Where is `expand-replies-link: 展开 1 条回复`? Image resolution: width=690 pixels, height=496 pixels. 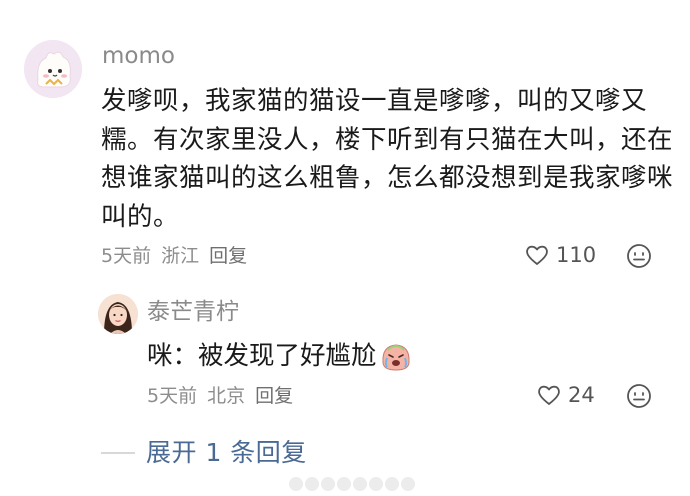 expand-replies-link: 展开 1 条回复 is located at coordinates (226, 453).